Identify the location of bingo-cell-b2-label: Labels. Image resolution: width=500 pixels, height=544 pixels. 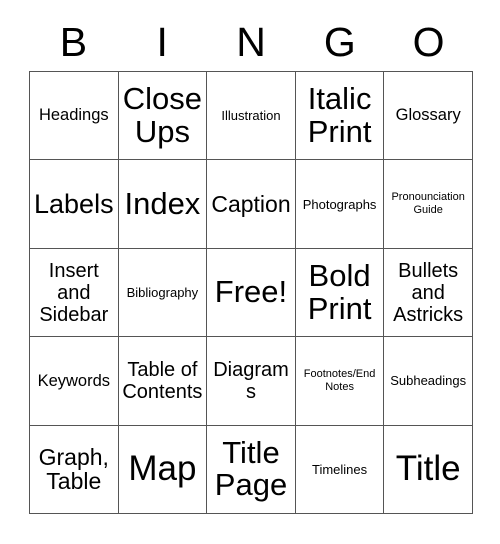
(74, 203).